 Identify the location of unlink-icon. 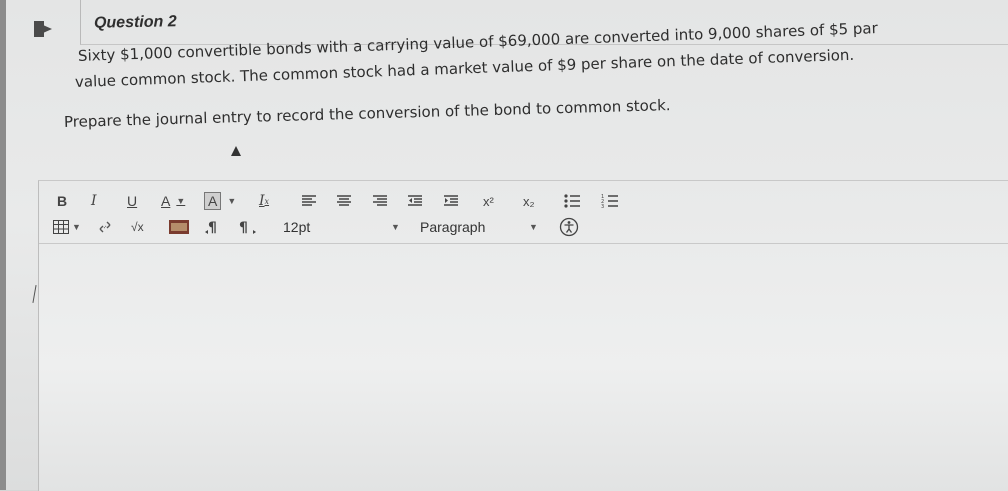
(105, 227).